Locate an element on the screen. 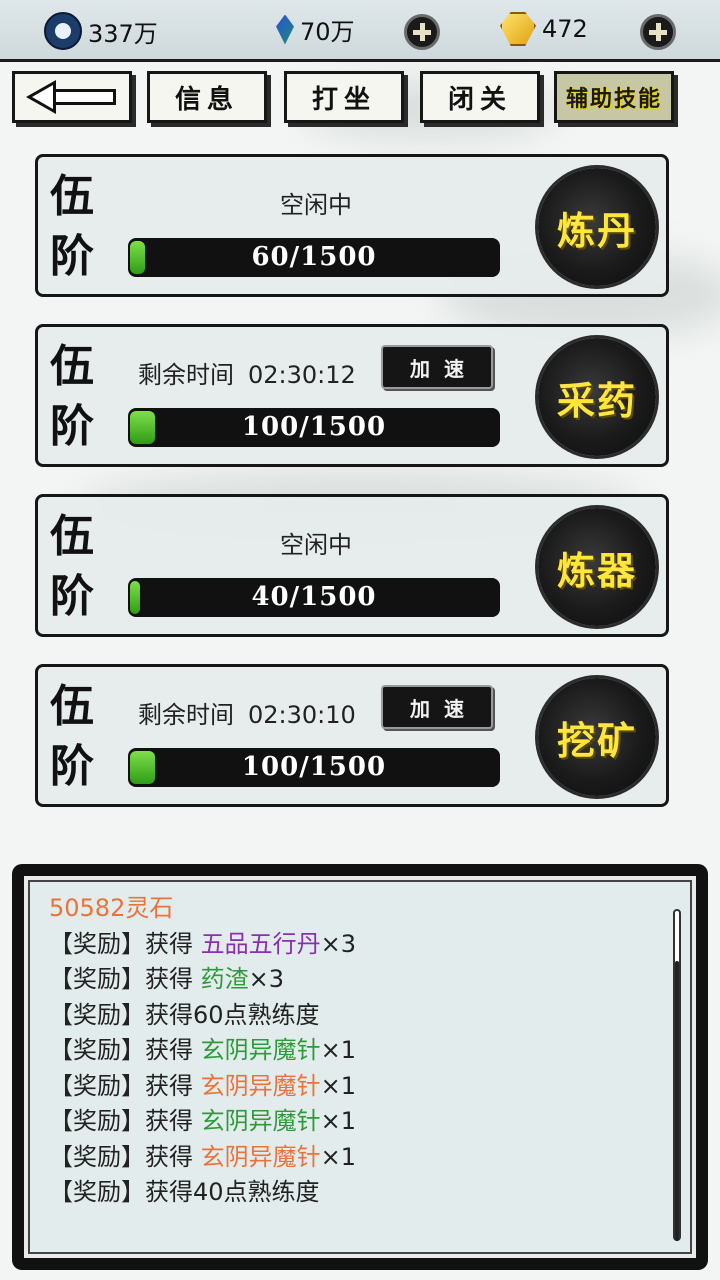  back-button is located at coordinates (72, 97).